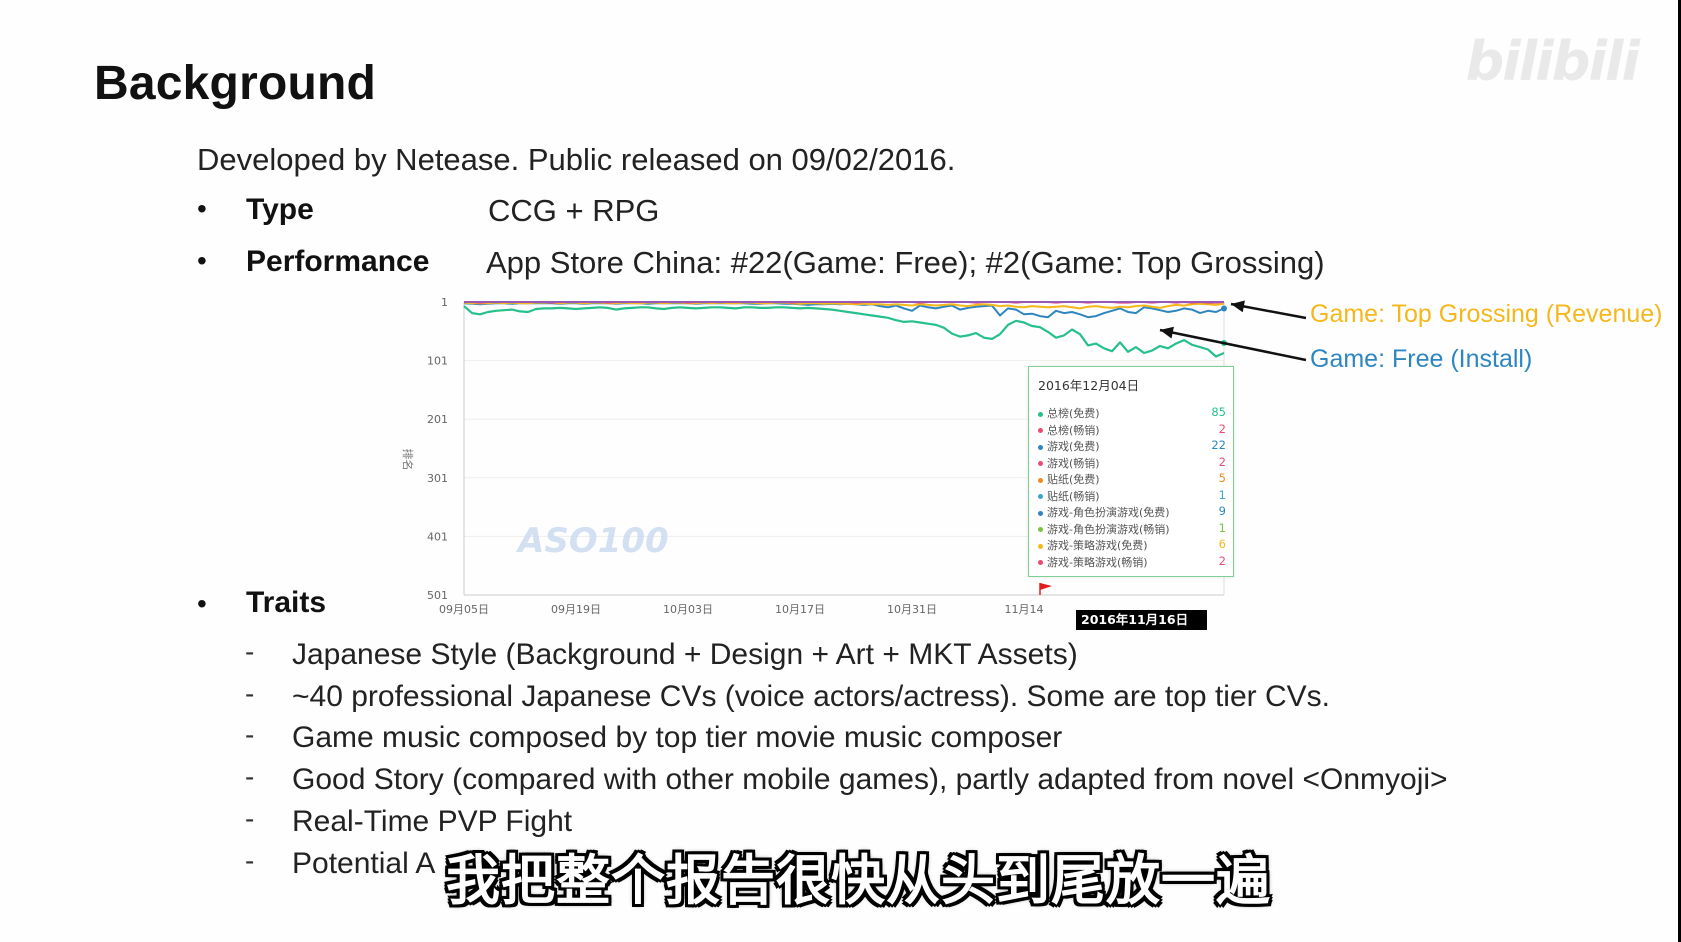 This screenshot has height=942, width=1681. I want to click on tooltip-row: 游戏(畅销) 2, so click(1132, 463).